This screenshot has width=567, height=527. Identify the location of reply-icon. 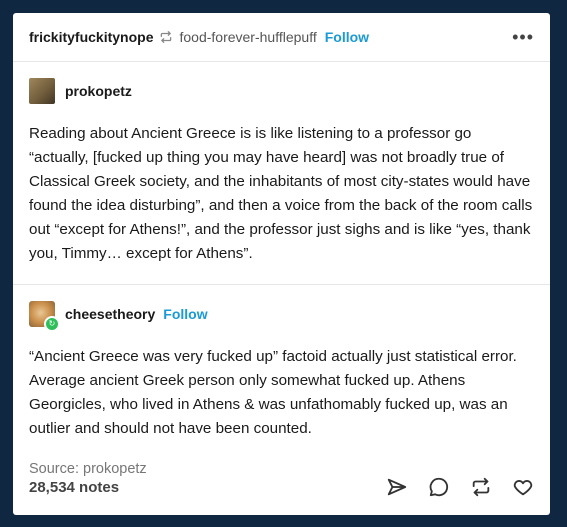
(439, 487).